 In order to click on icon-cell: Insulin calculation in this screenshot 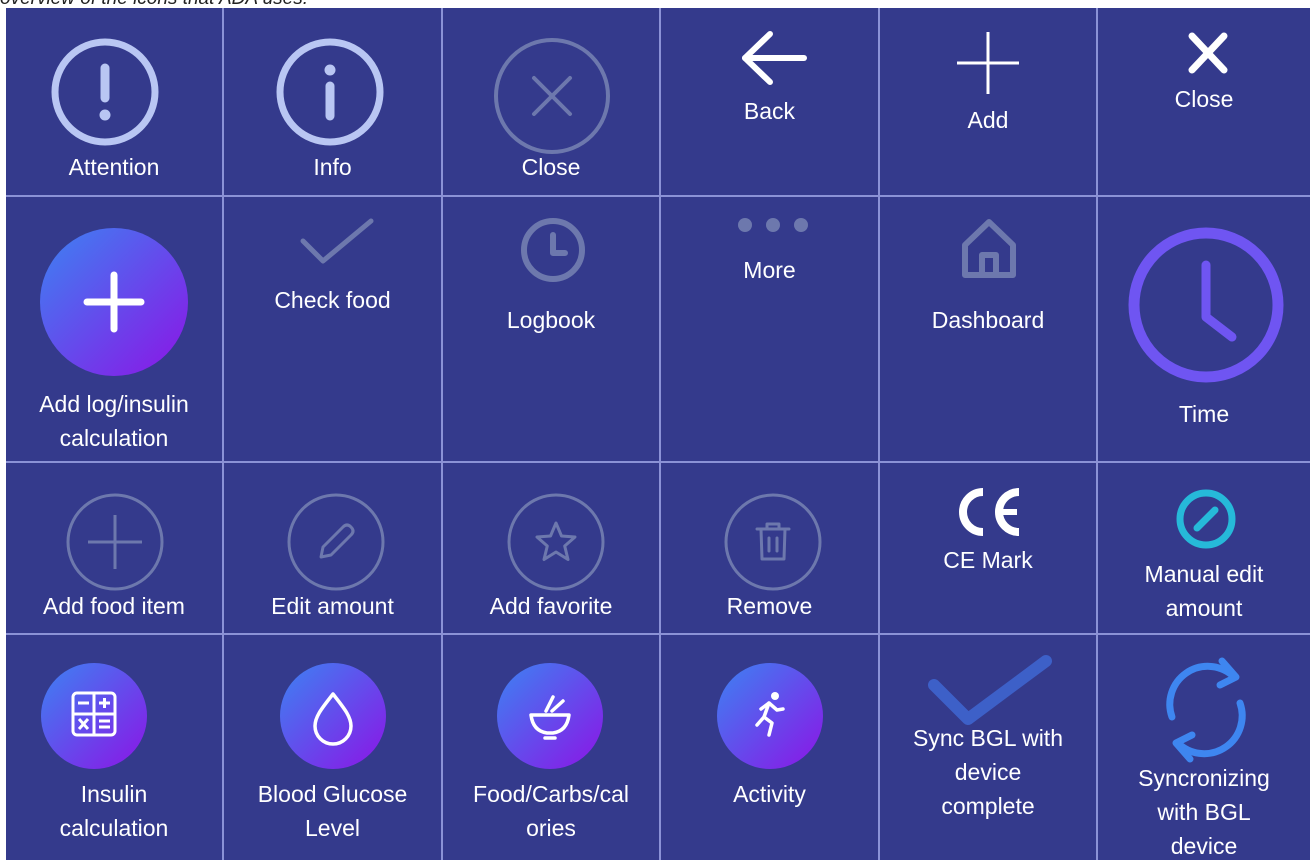, I will do `click(114, 747)`.